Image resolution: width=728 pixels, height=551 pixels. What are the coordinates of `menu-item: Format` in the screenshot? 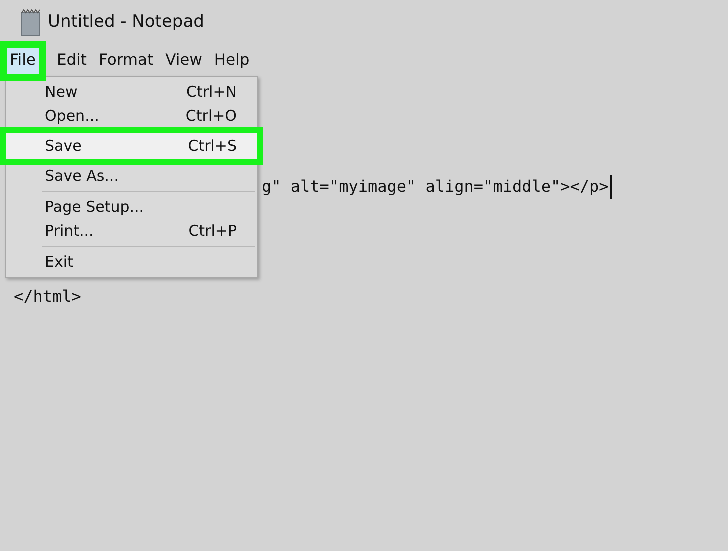 It's located at (126, 61).